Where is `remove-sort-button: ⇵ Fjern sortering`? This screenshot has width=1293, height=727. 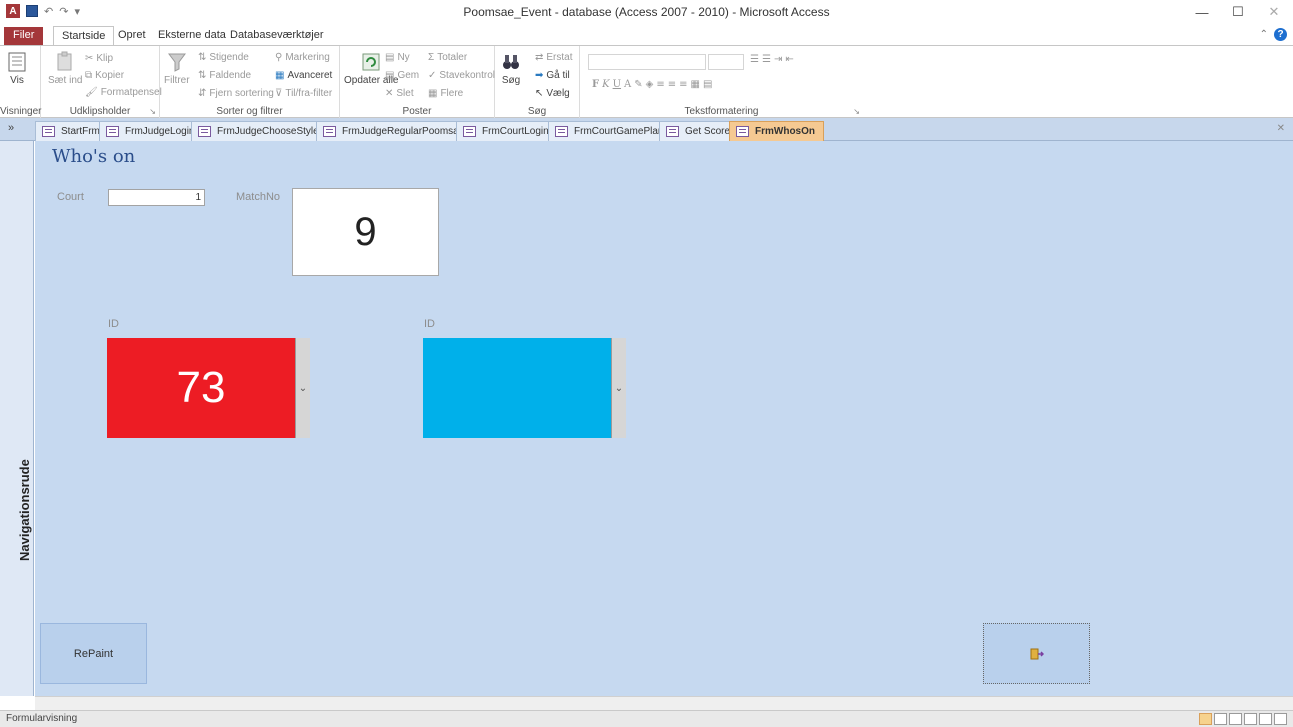 remove-sort-button: ⇵ Fjern sortering is located at coordinates (236, 93).